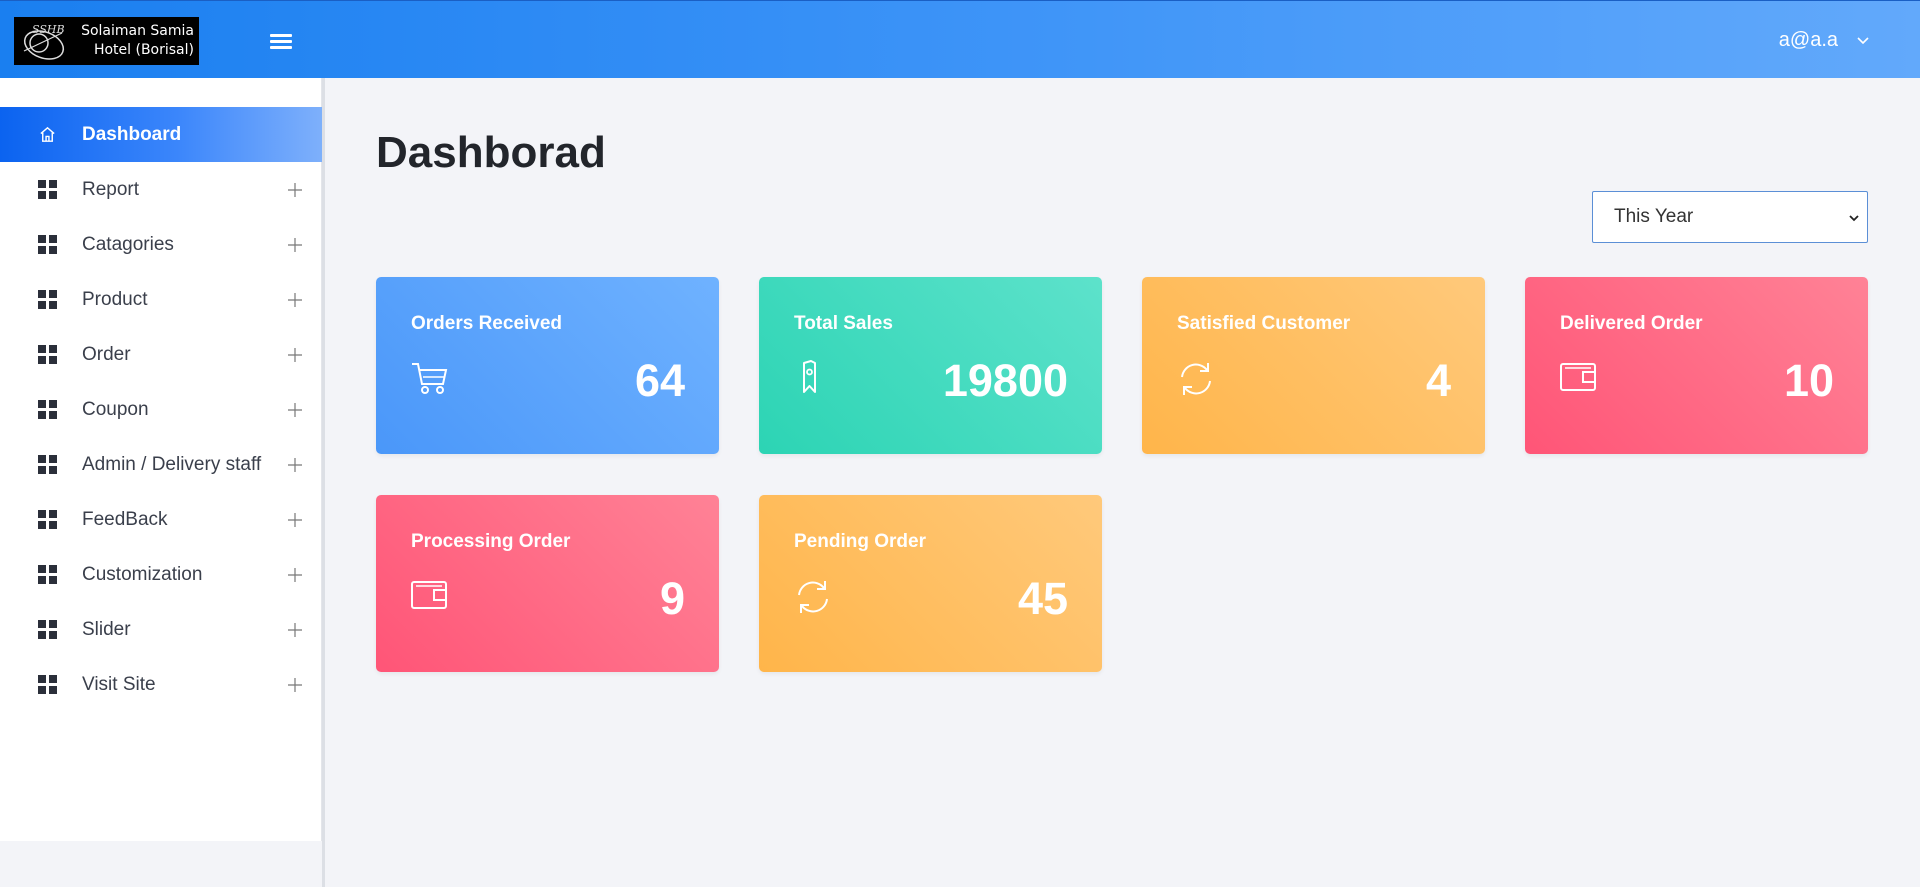 This screenshot has height=887, width=1920. Describe the element at coordinates (1631, 323) in the screenshot. I see `card-title: Delivered Order` at that location.